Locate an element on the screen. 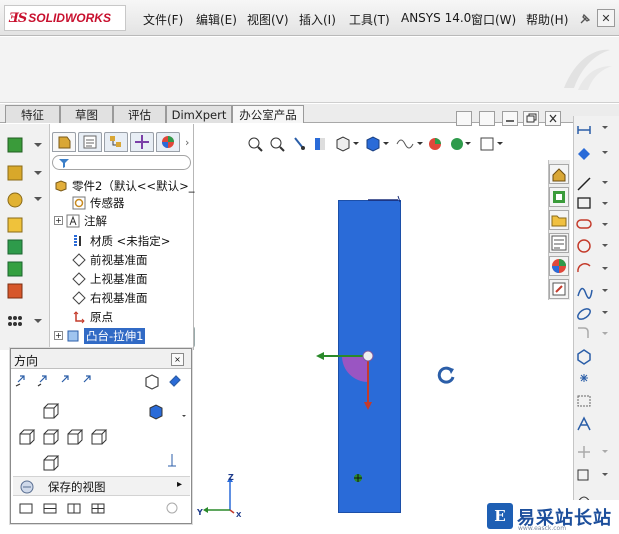 This screenshot has width=619, height=534. update-views-icon is located at coordinates (87, 379).